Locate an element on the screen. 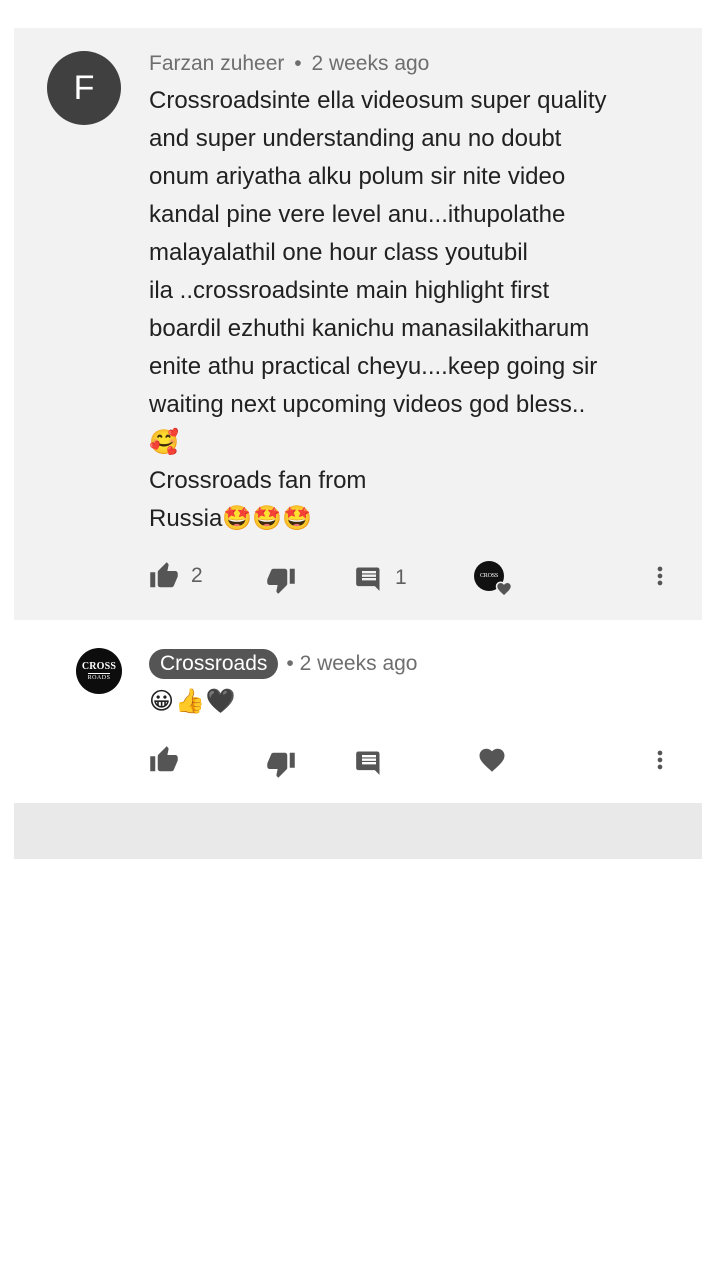  heart-button is located at coordinates (492, 760).